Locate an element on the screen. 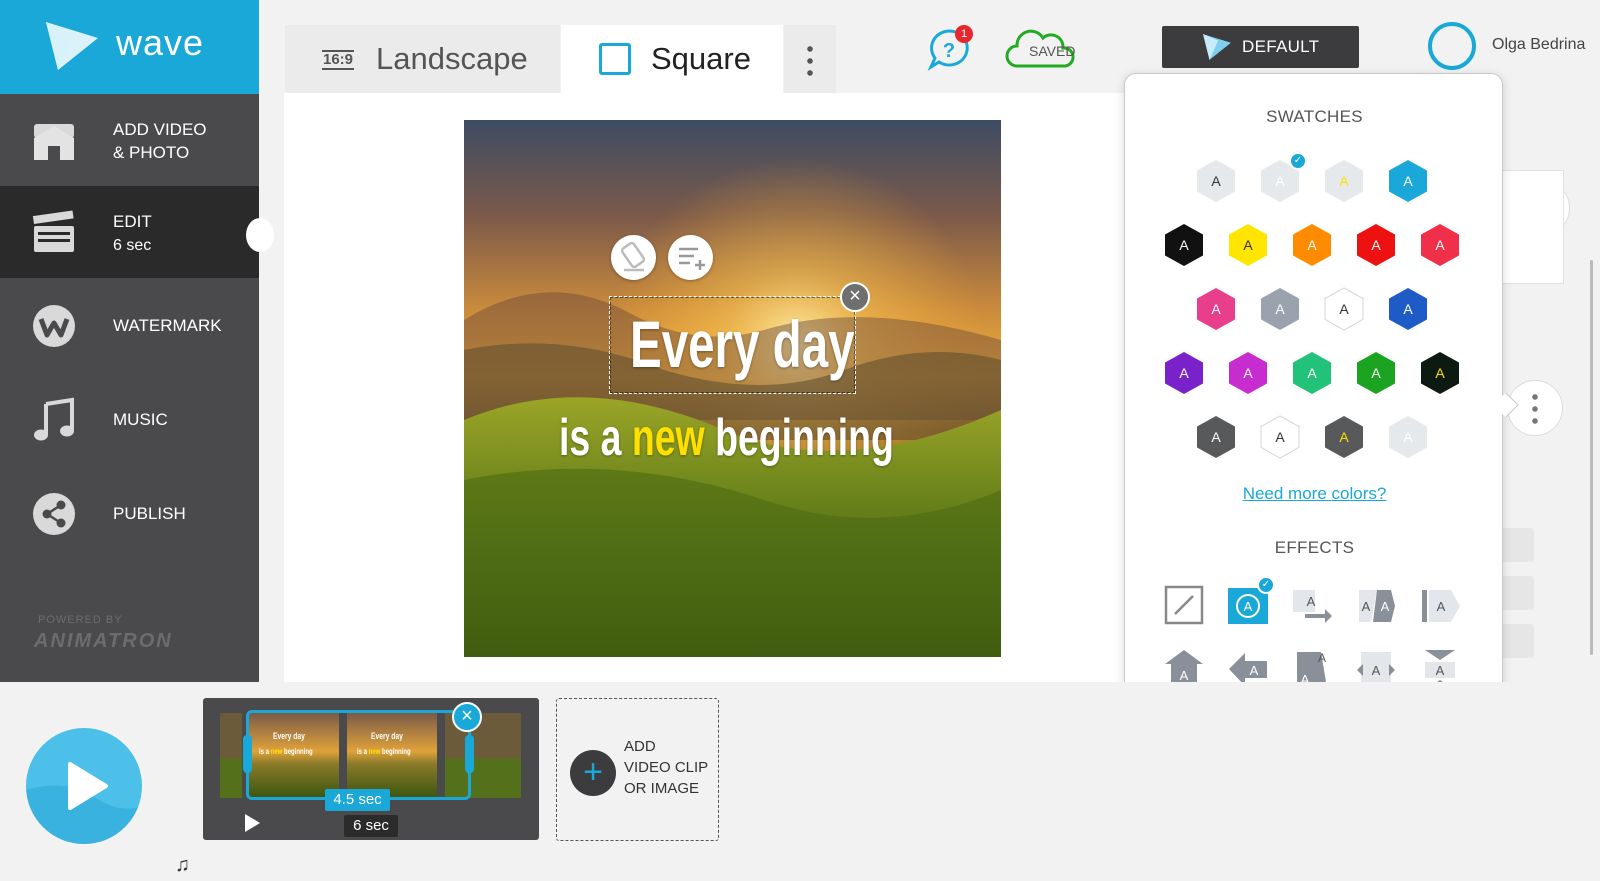 The height and width of the screenshot is (881, 1600). headline-text: beginning is located at coordinates (799, 438).